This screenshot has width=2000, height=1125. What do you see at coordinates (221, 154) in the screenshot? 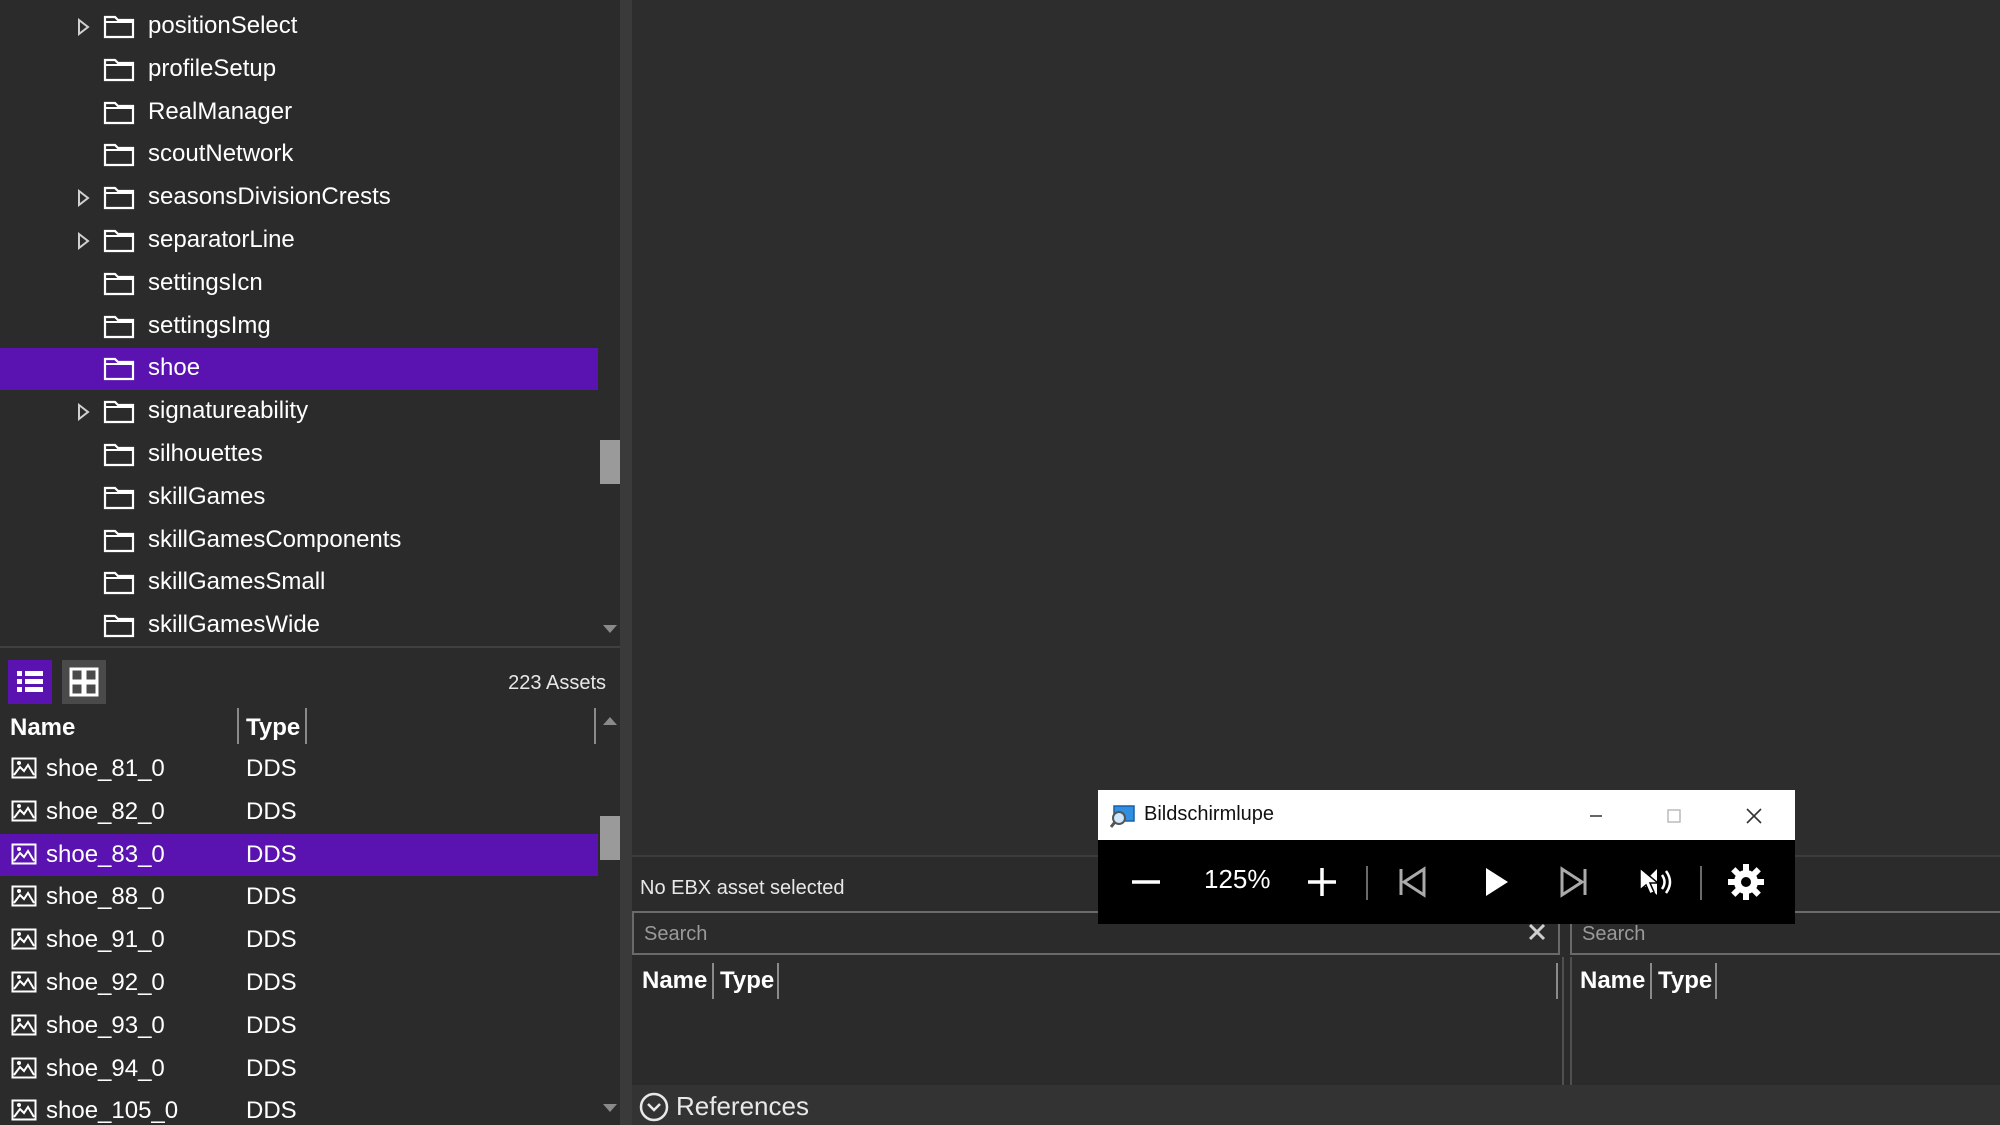
I see `tree-item-label: scoutNetwork` at bounding box center [221, 154].